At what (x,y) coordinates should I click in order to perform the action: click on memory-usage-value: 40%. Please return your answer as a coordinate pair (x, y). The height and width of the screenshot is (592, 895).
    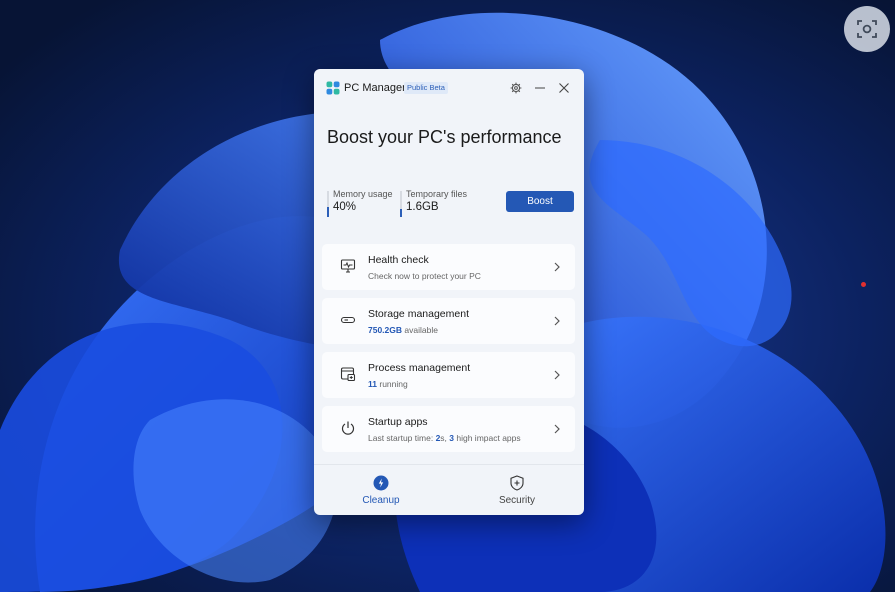
    Looking at the image, I should click on (345, 207).